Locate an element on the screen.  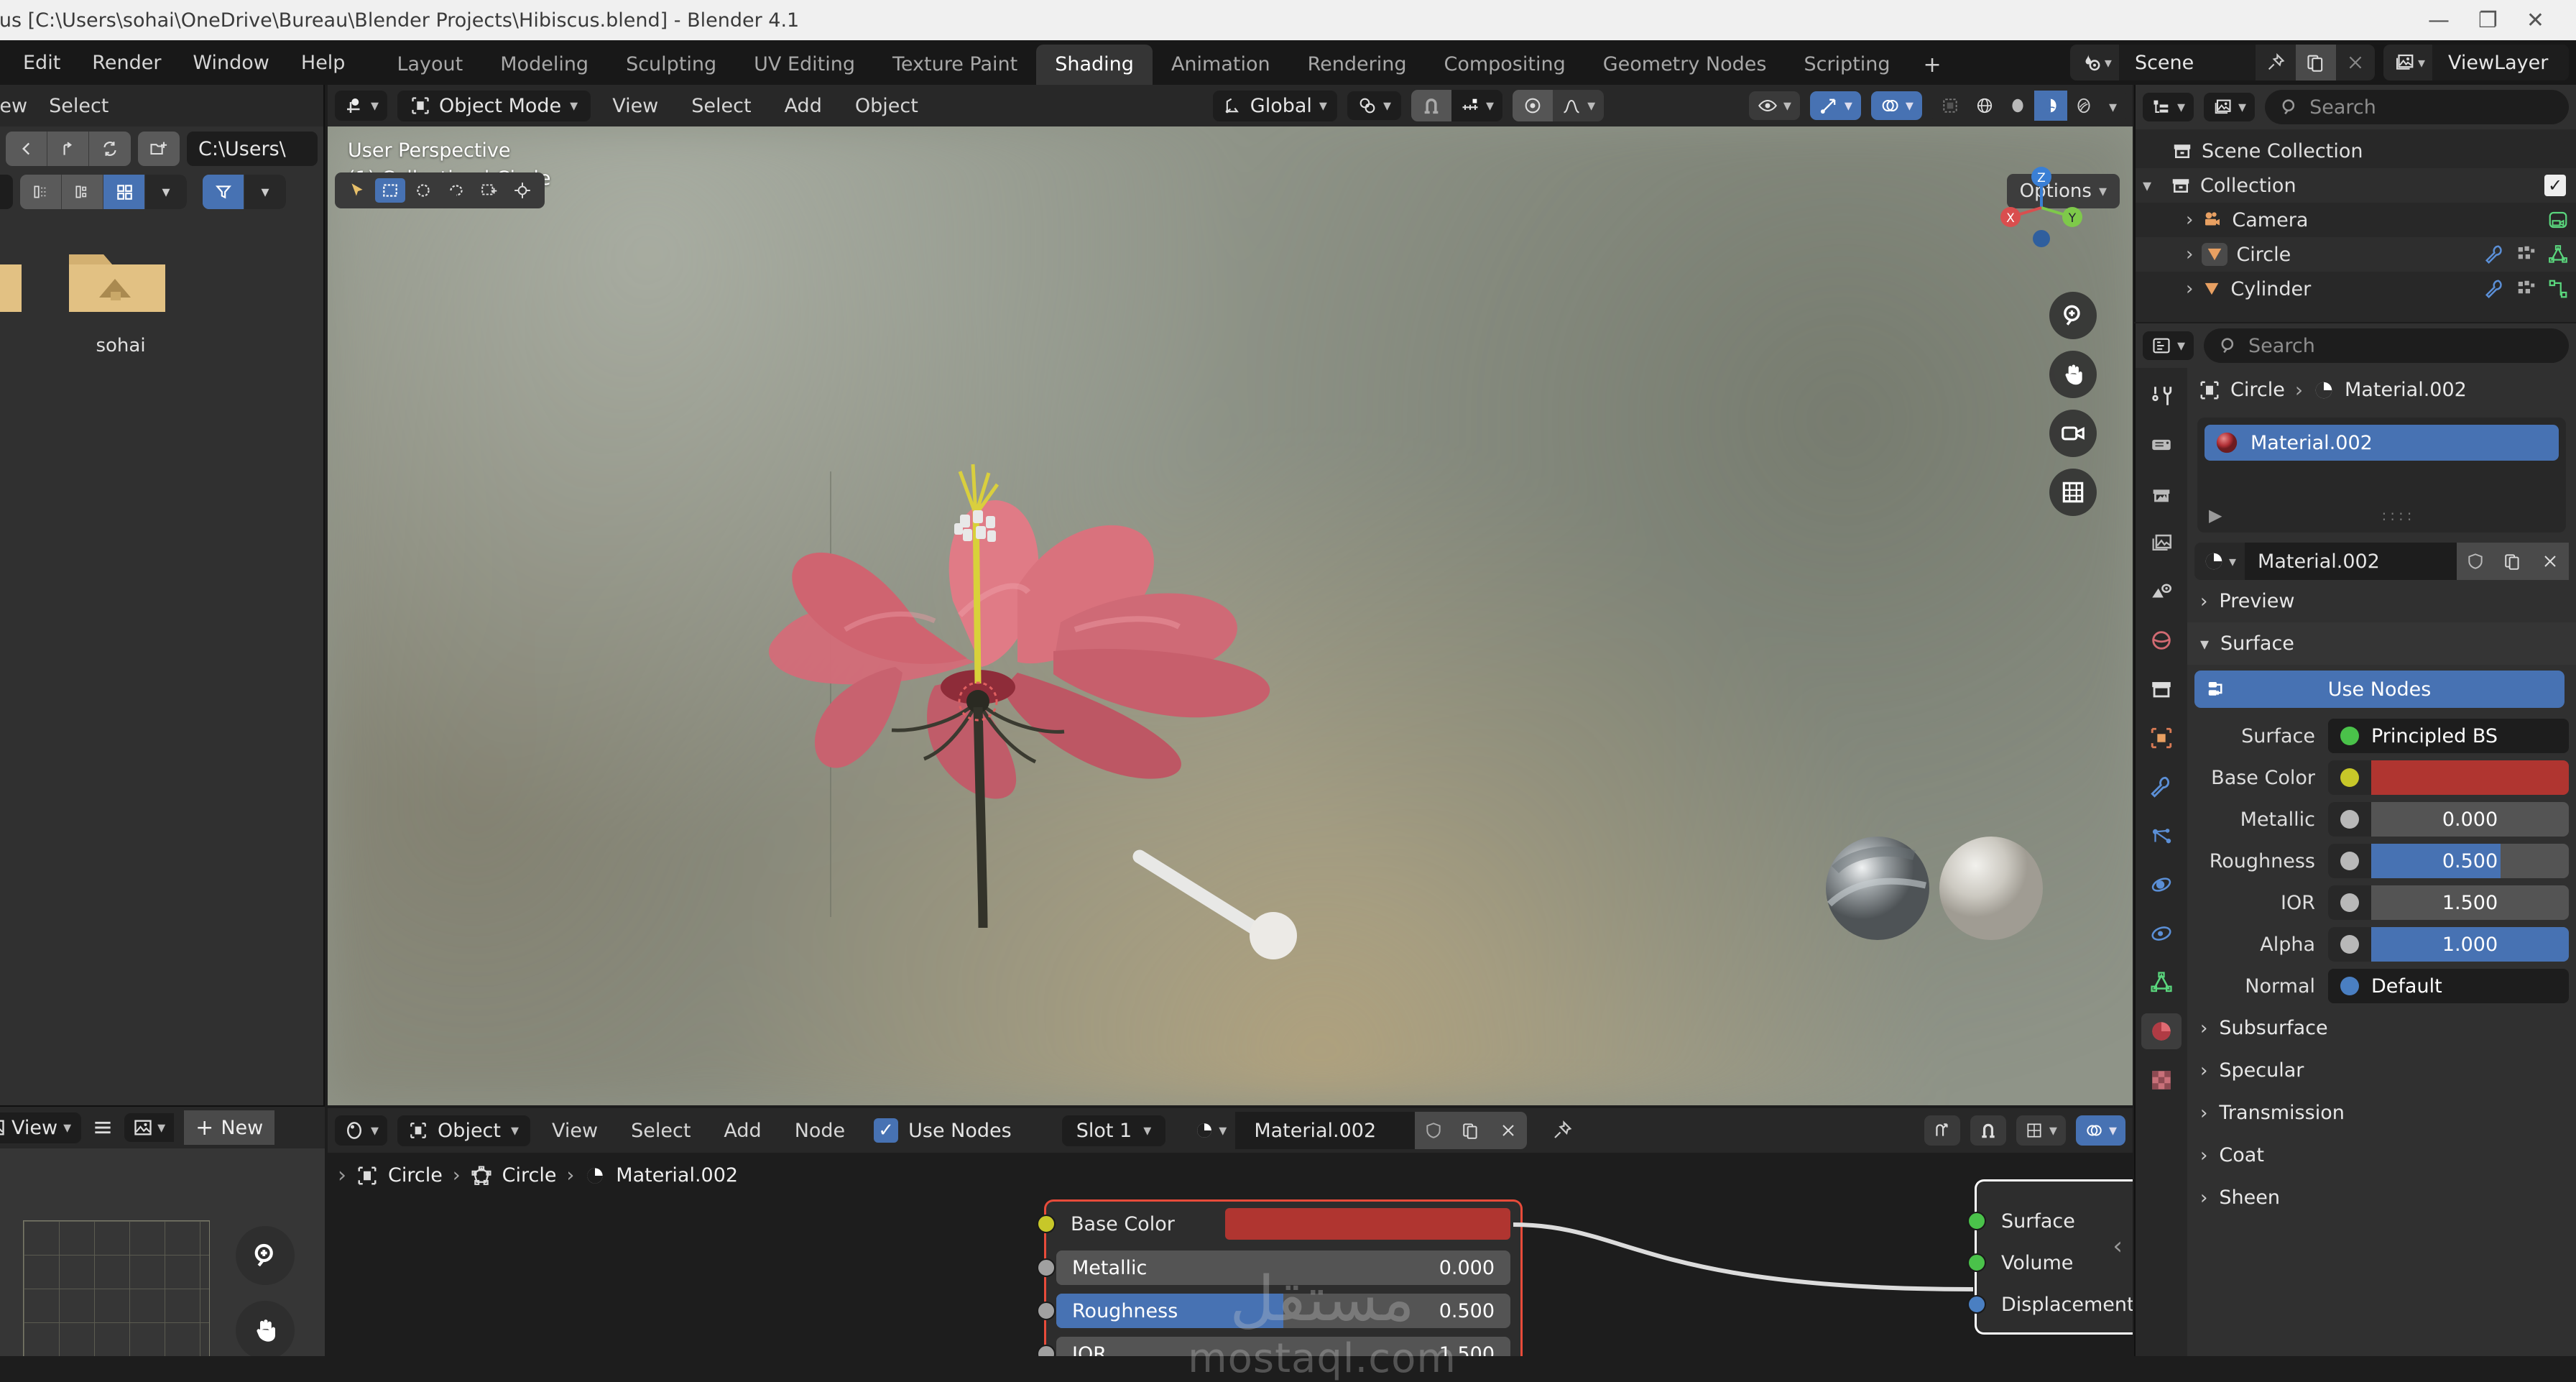
properties-breadcrumb-object: Circle is located at coordinates (2257, 390).